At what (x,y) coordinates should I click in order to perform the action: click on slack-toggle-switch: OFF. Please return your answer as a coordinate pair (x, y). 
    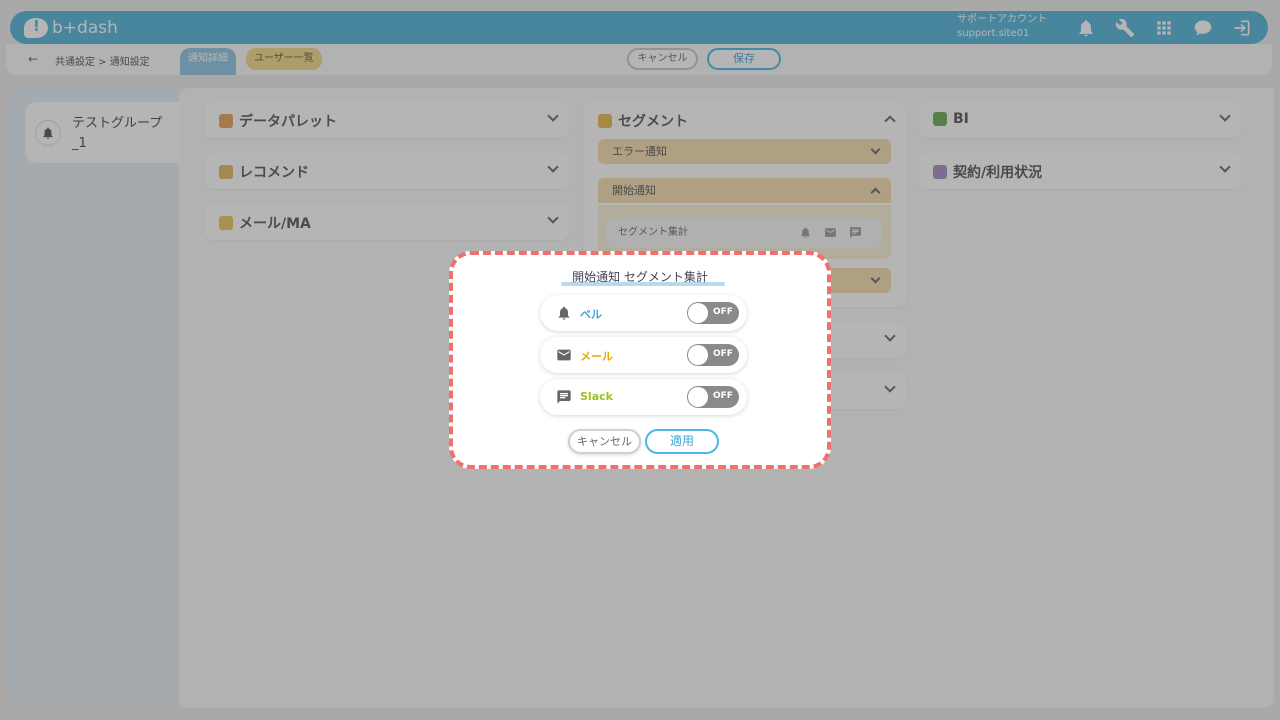
    Looking at the image, I should click on (713, 397).